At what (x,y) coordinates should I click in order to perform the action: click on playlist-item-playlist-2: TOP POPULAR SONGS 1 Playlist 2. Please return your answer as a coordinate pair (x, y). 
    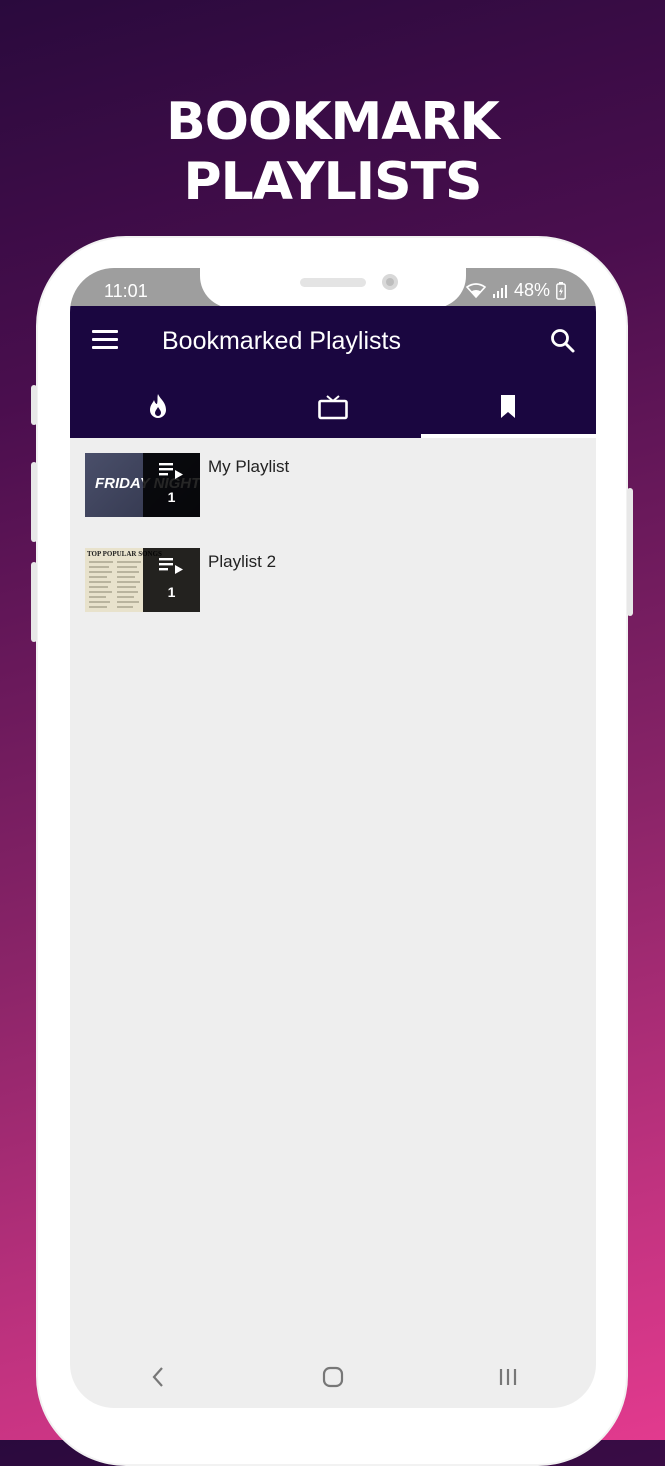
    Looking at the image, I should click on (335, 580).